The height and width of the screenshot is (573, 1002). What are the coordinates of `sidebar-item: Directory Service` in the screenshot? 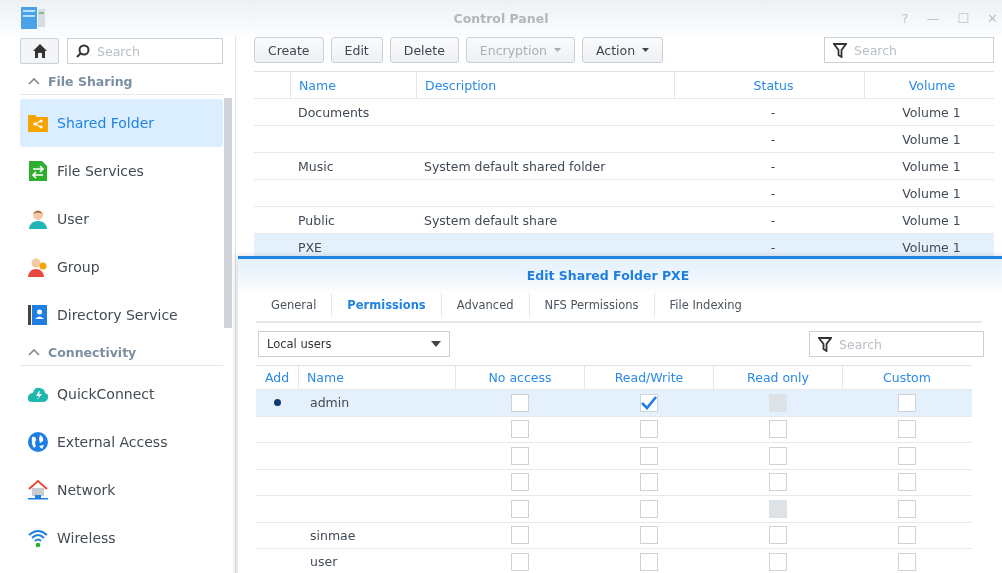 It's located at (121, 315).